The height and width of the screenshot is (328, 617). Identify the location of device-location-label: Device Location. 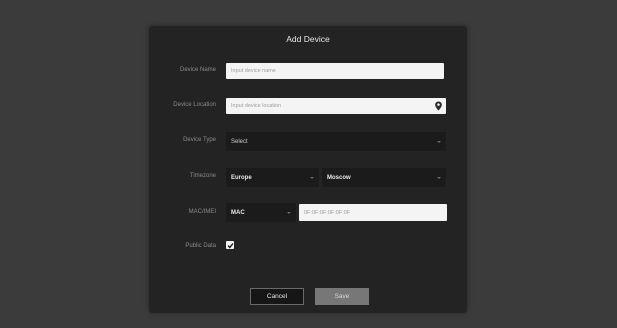
(194, 105).